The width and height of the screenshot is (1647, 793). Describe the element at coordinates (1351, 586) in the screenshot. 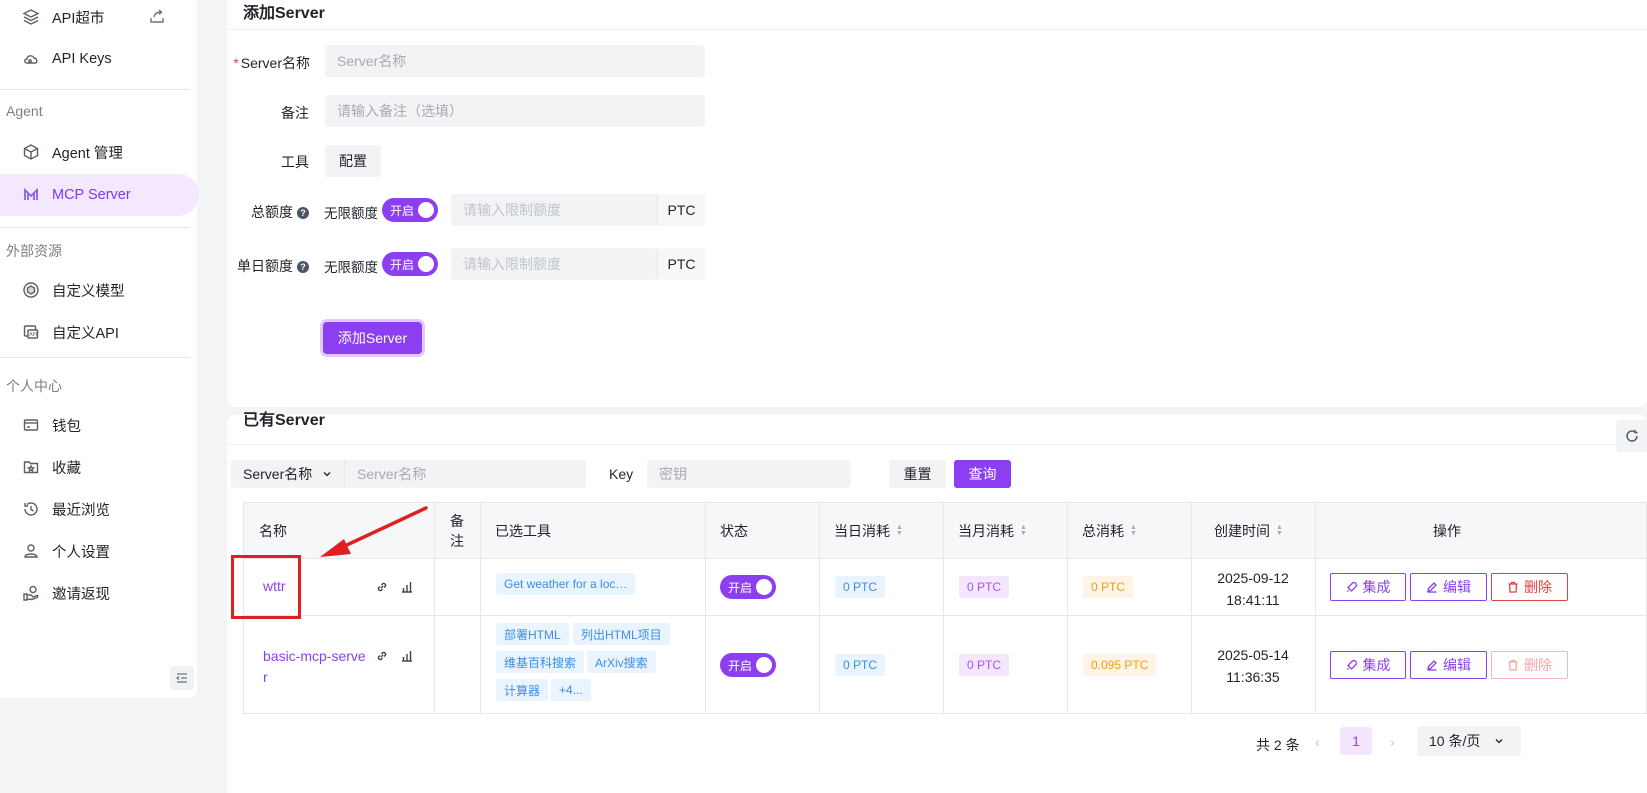

I see `rocket-icon` at that location.